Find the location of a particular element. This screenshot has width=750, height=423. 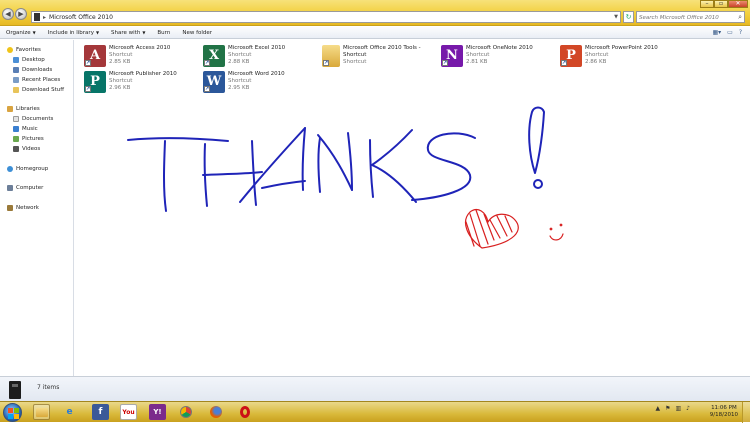

sidebar-item-libraries: Libraries is located at coordinates (23, 108).